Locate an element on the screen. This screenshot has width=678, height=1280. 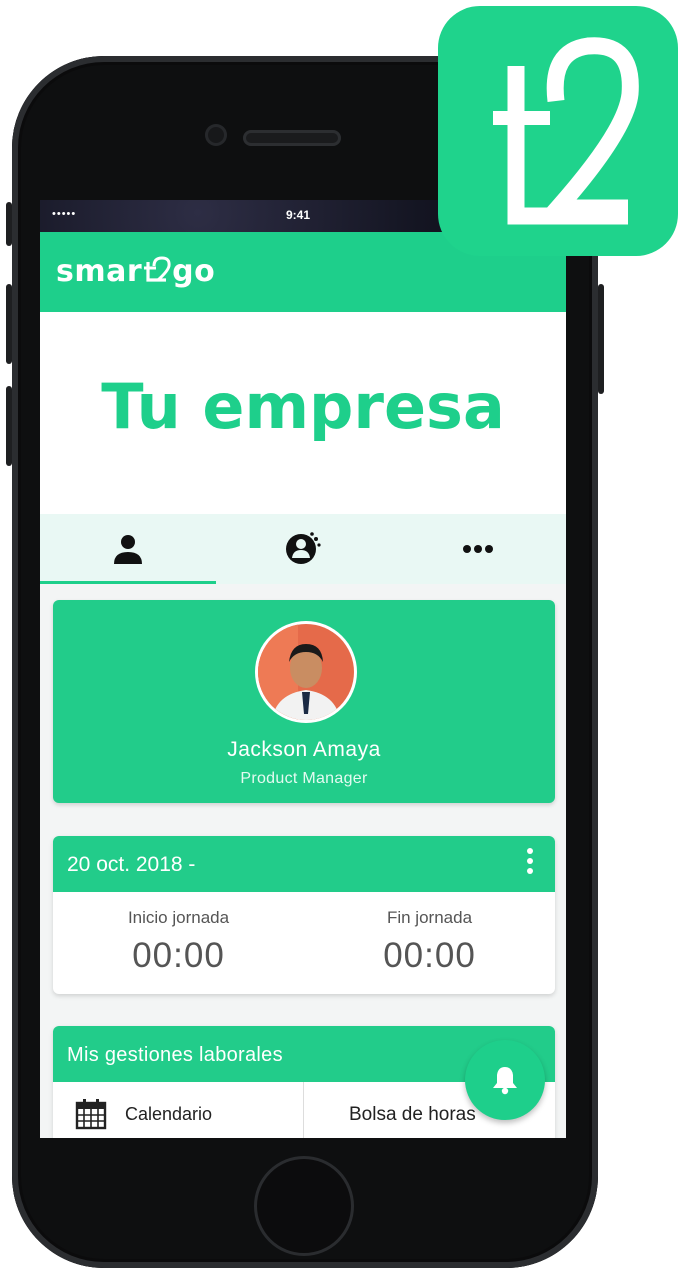
tab-bar is located at coordinates (303, 549).